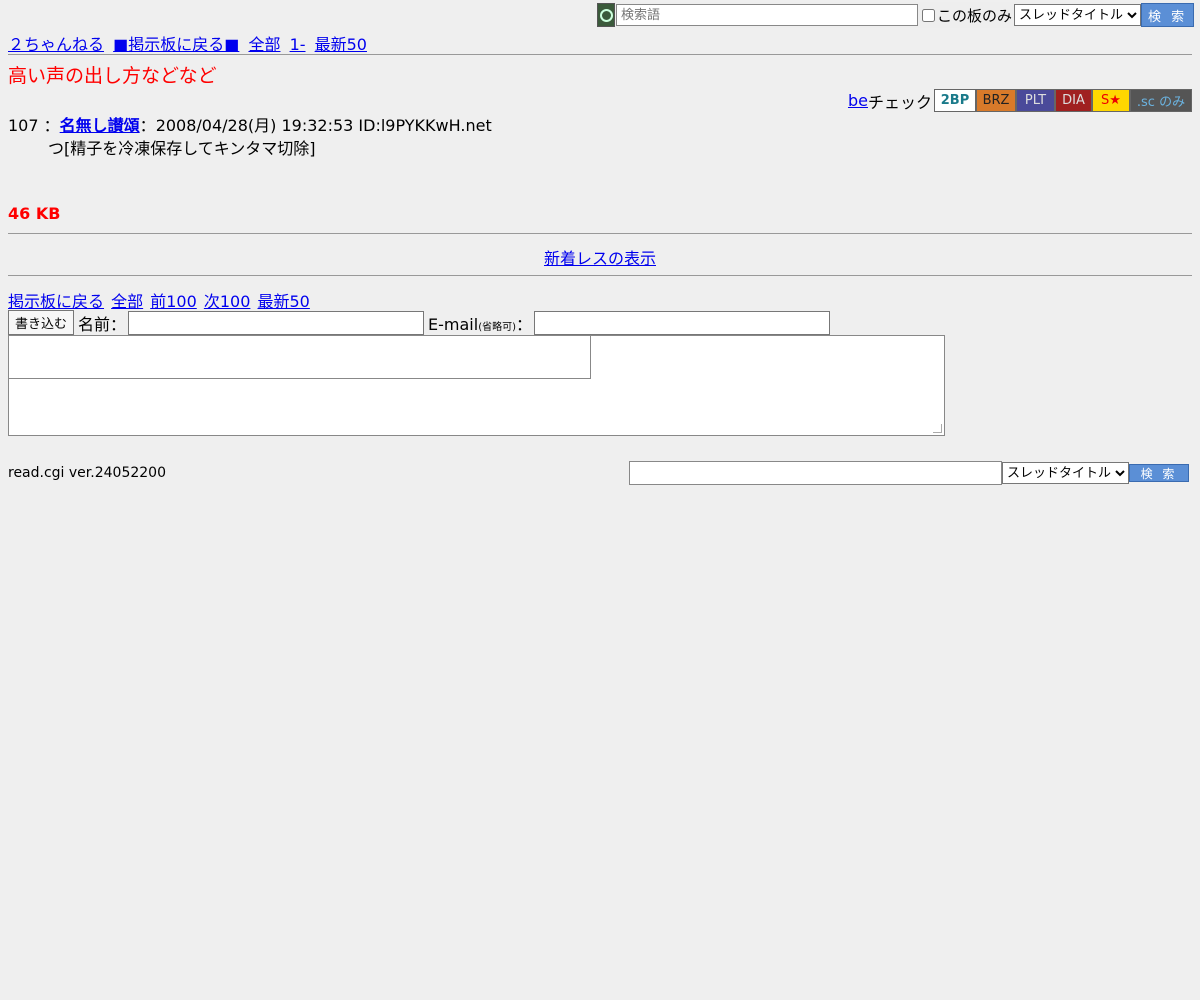 This screenshot has width=1200, height=1000. What do you see at coordinates (23, 125) in the screenshot?
I see `post-number: 107` at bounding box center [23, 125].